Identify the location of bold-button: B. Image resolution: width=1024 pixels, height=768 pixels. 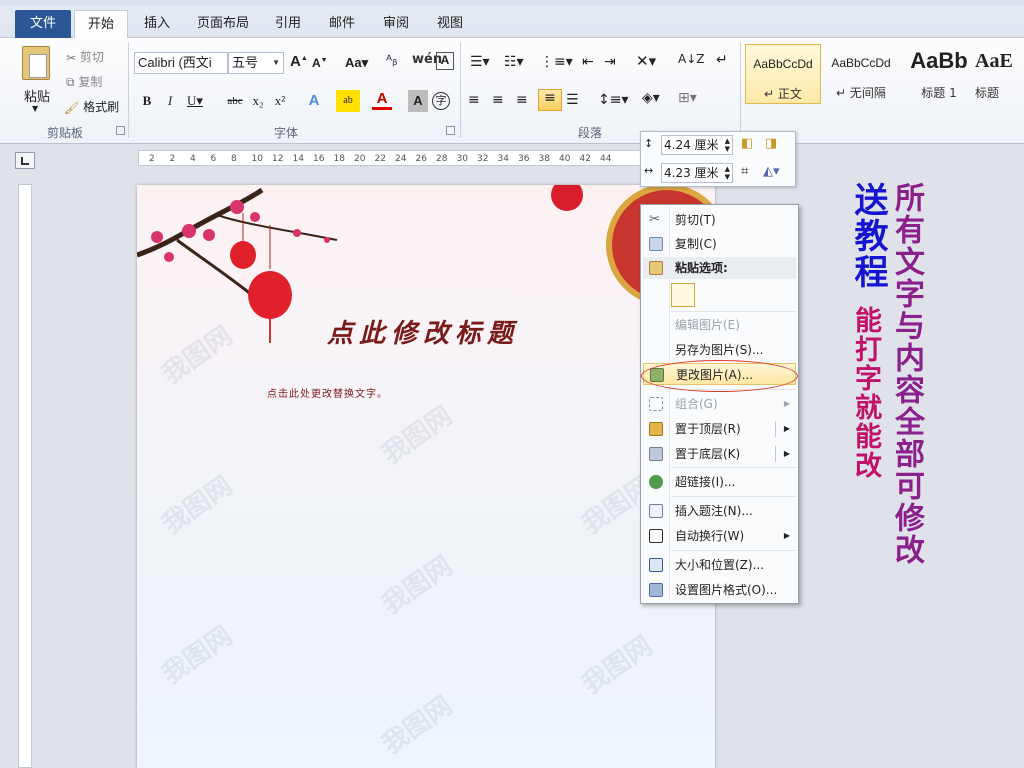
(147, 101).